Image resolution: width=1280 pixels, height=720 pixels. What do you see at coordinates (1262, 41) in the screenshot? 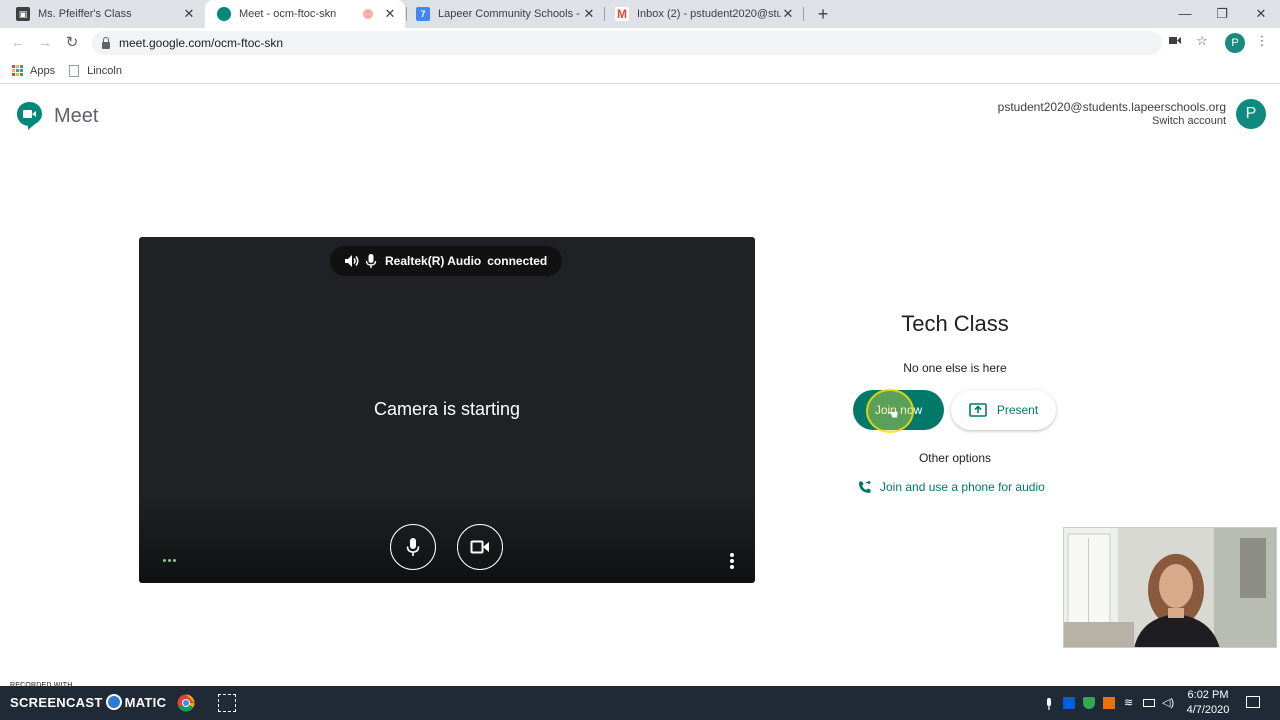
I see `menu-kebab-icon: ⋮` at bounding box center [1262, 41].